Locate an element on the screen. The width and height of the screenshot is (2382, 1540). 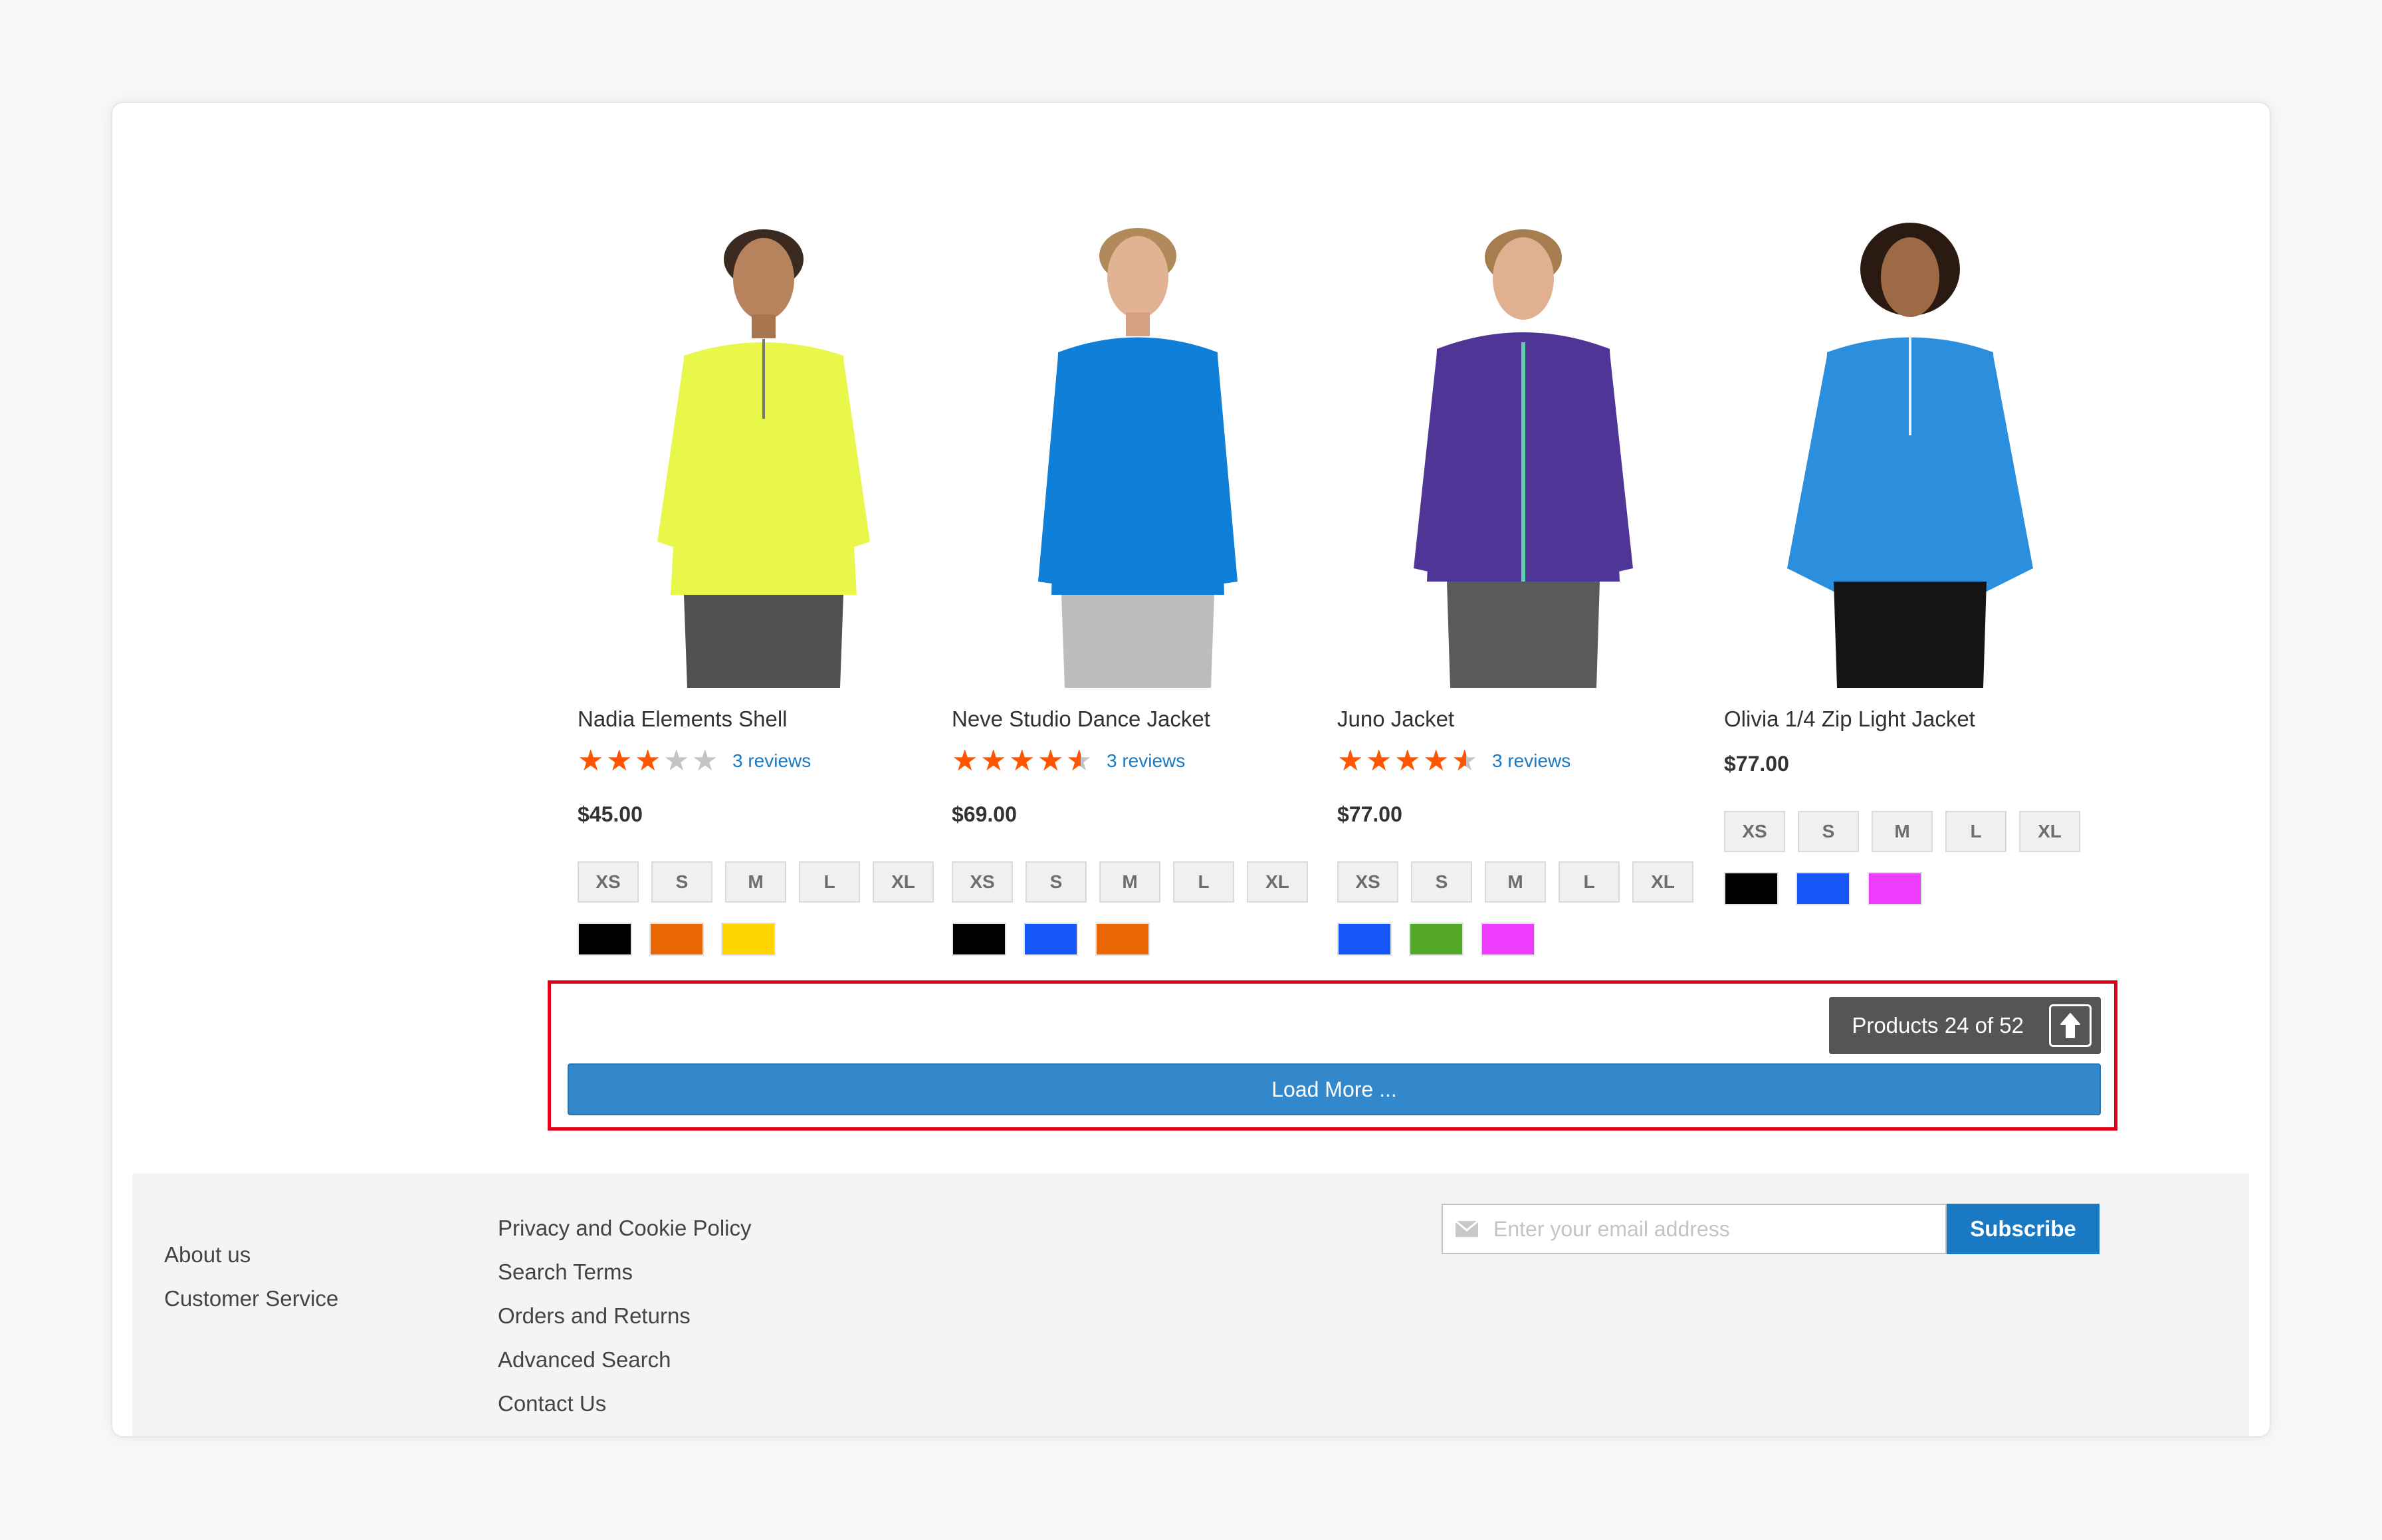
footer-link-orders-returns: Orders and Returns is located at coordinates (625, 1316).